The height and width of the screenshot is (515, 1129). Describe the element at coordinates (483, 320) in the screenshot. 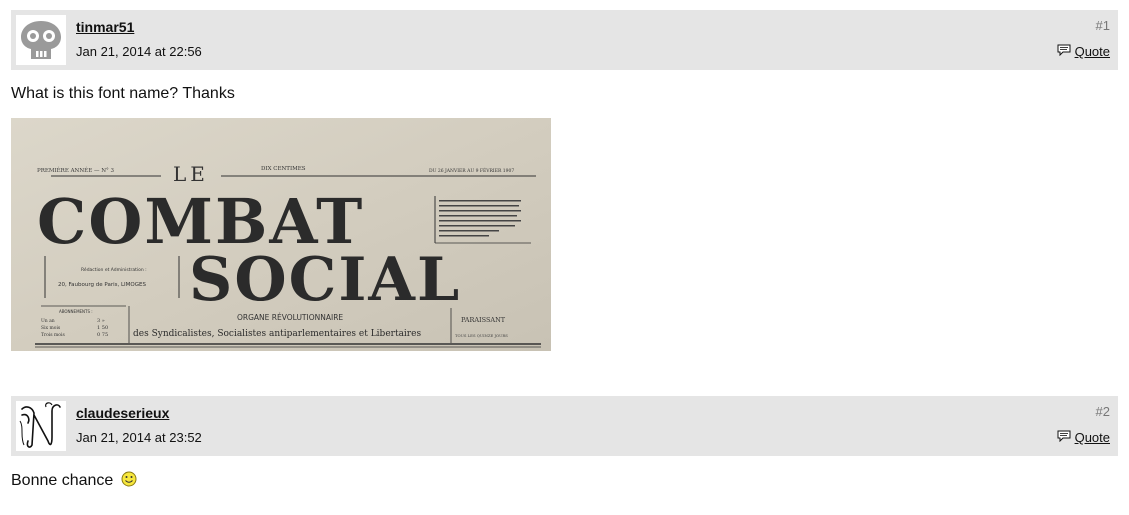

I see `masthead-frequency: PARAISSANT` at that location.